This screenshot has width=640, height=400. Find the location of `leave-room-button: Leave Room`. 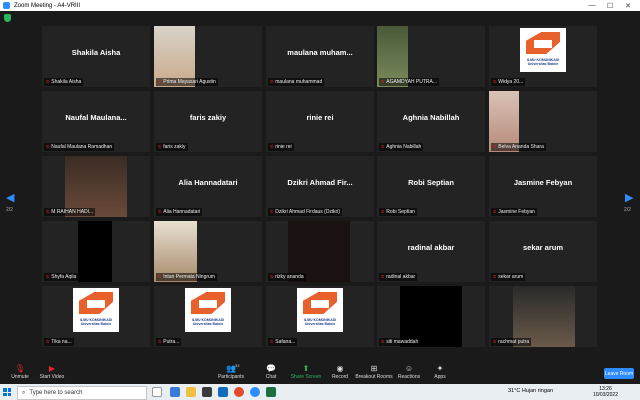

leave-room-button: Leave Room is located at coordinates (619, 373).